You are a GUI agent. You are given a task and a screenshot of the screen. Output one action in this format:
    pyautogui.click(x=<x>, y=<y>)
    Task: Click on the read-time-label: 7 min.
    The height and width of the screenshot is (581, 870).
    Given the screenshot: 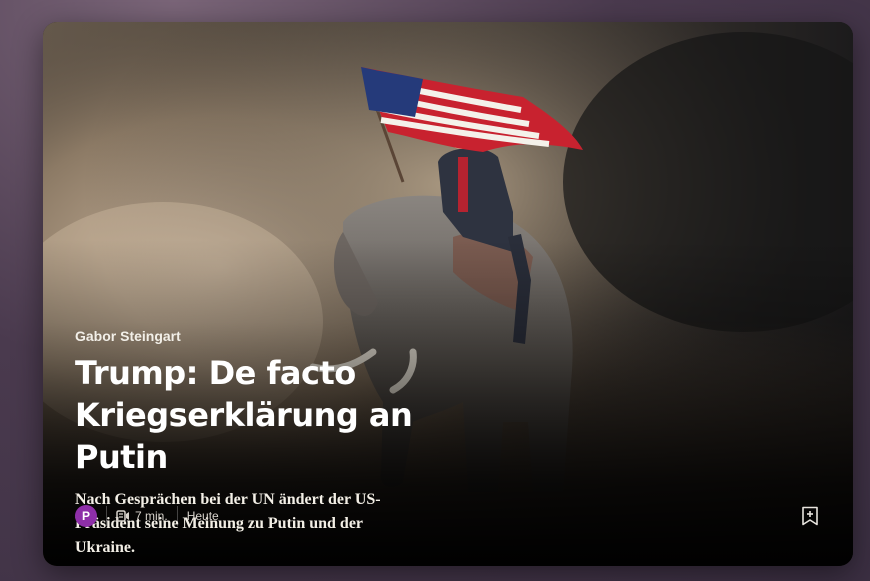 What is the action you would take?
    pyautogui.click(x=151, y=516)
    